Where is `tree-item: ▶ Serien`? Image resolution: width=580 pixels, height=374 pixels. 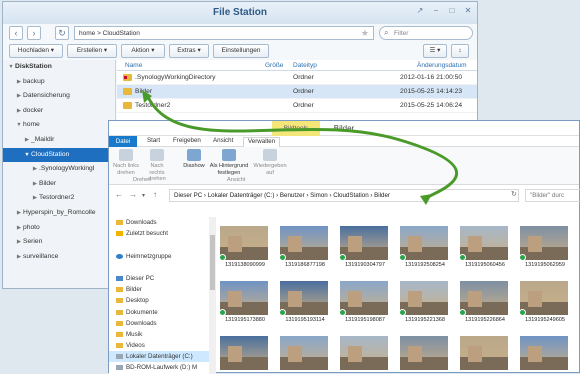 tree-item: ▶ Serien is located at coordinates (59, 242).